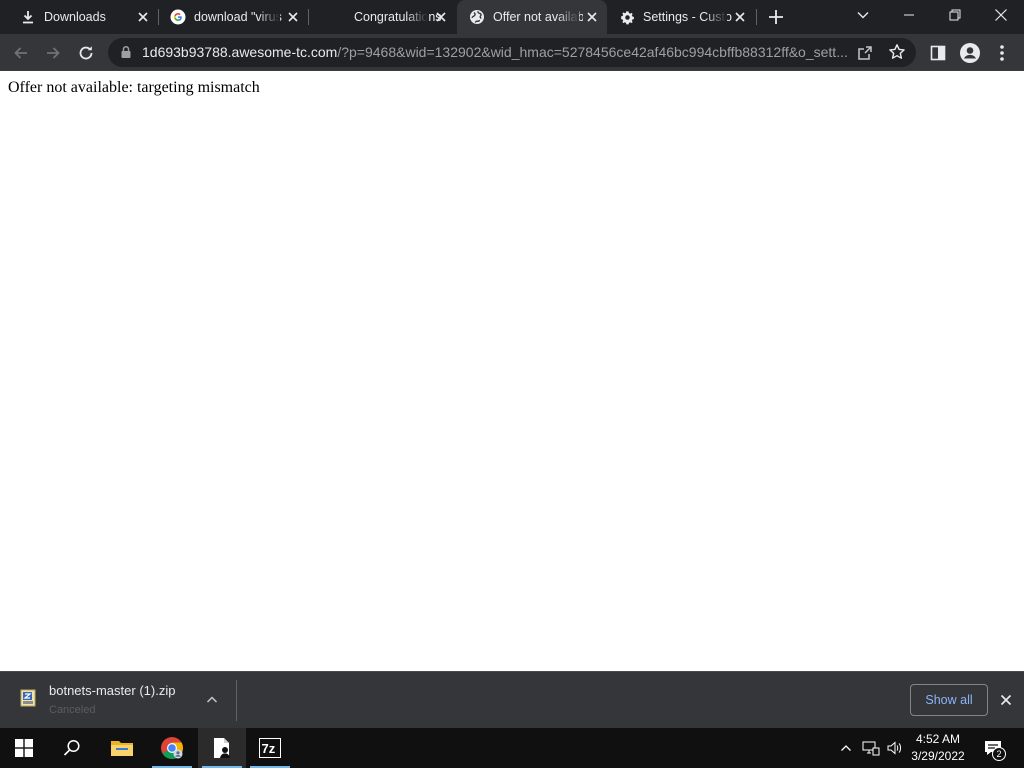 The height and width of the screenshot is (768, 1024). Describe the element at coordinates (1006, 700) in the screenshot. I see `close-shelf-icon` at that location.